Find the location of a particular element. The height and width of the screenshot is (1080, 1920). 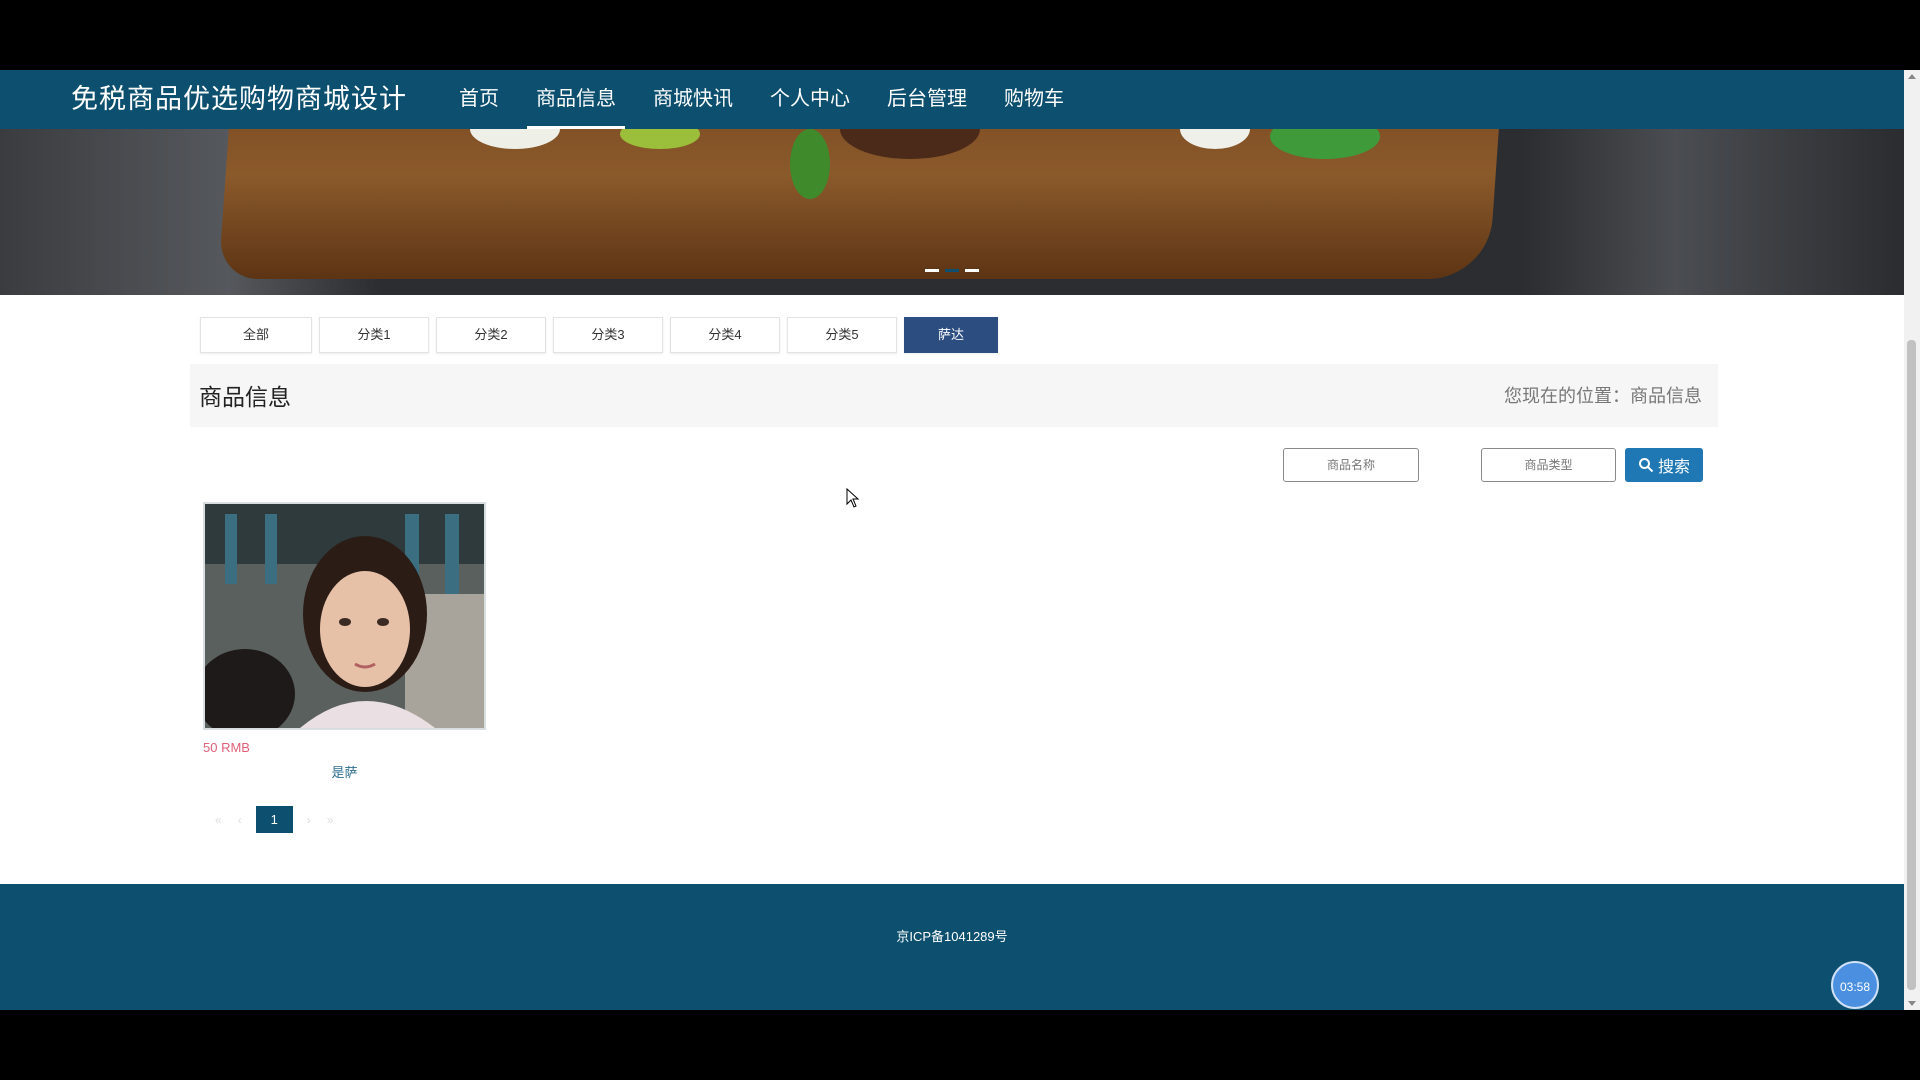

tab-category-5: 分类5 is located at coordinates (842, 335).